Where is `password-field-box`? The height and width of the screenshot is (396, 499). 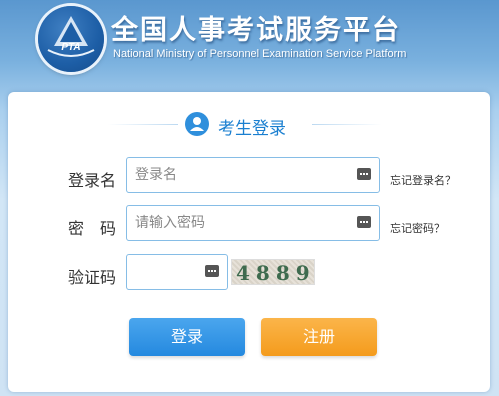 password-field-box is located at coordinates (253, 223).